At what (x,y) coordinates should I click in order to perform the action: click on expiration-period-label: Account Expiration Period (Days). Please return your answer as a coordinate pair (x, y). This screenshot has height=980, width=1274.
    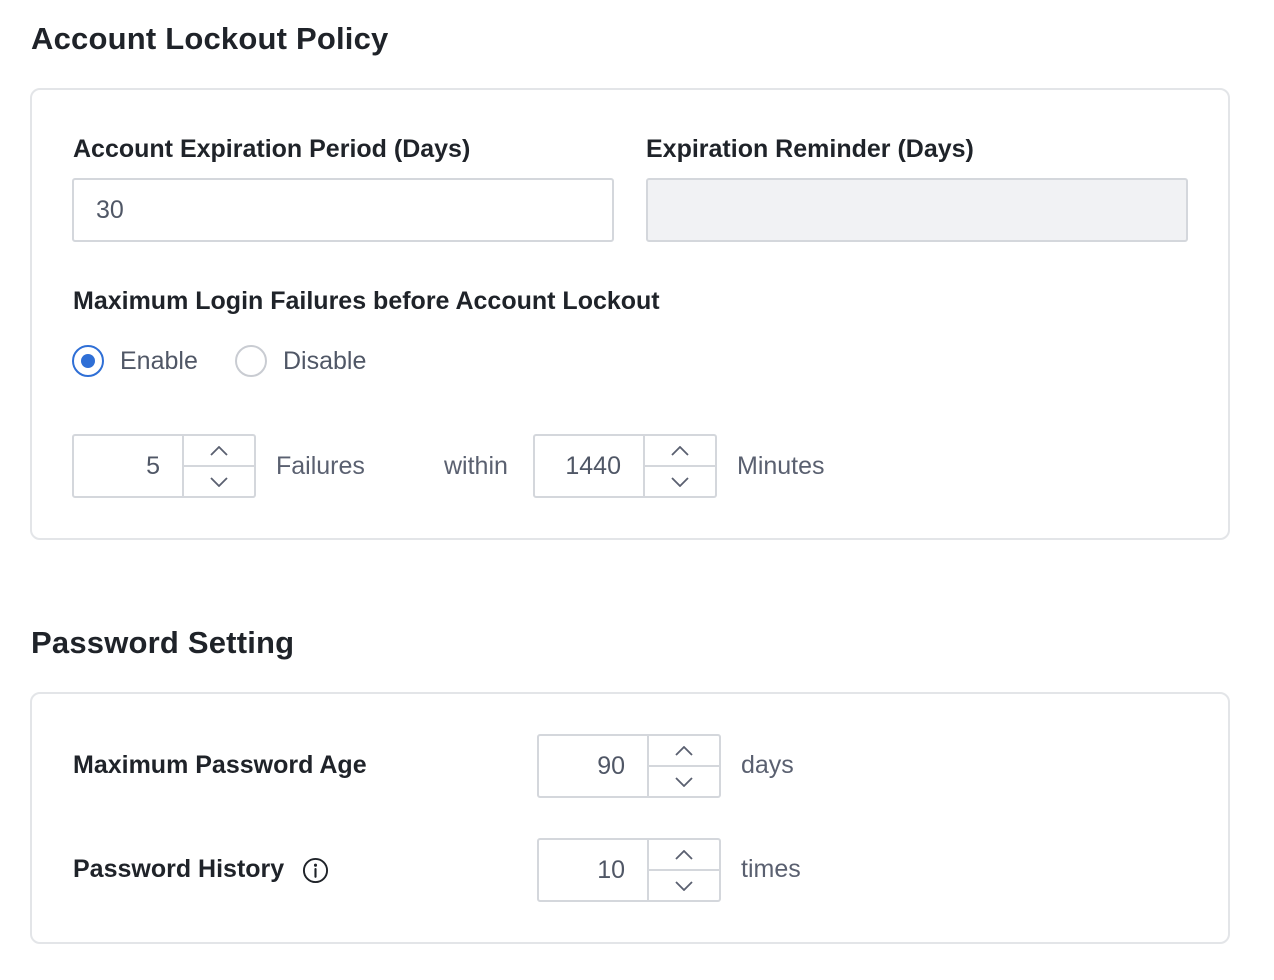
    Looking at the image, I should click on (272, 149).